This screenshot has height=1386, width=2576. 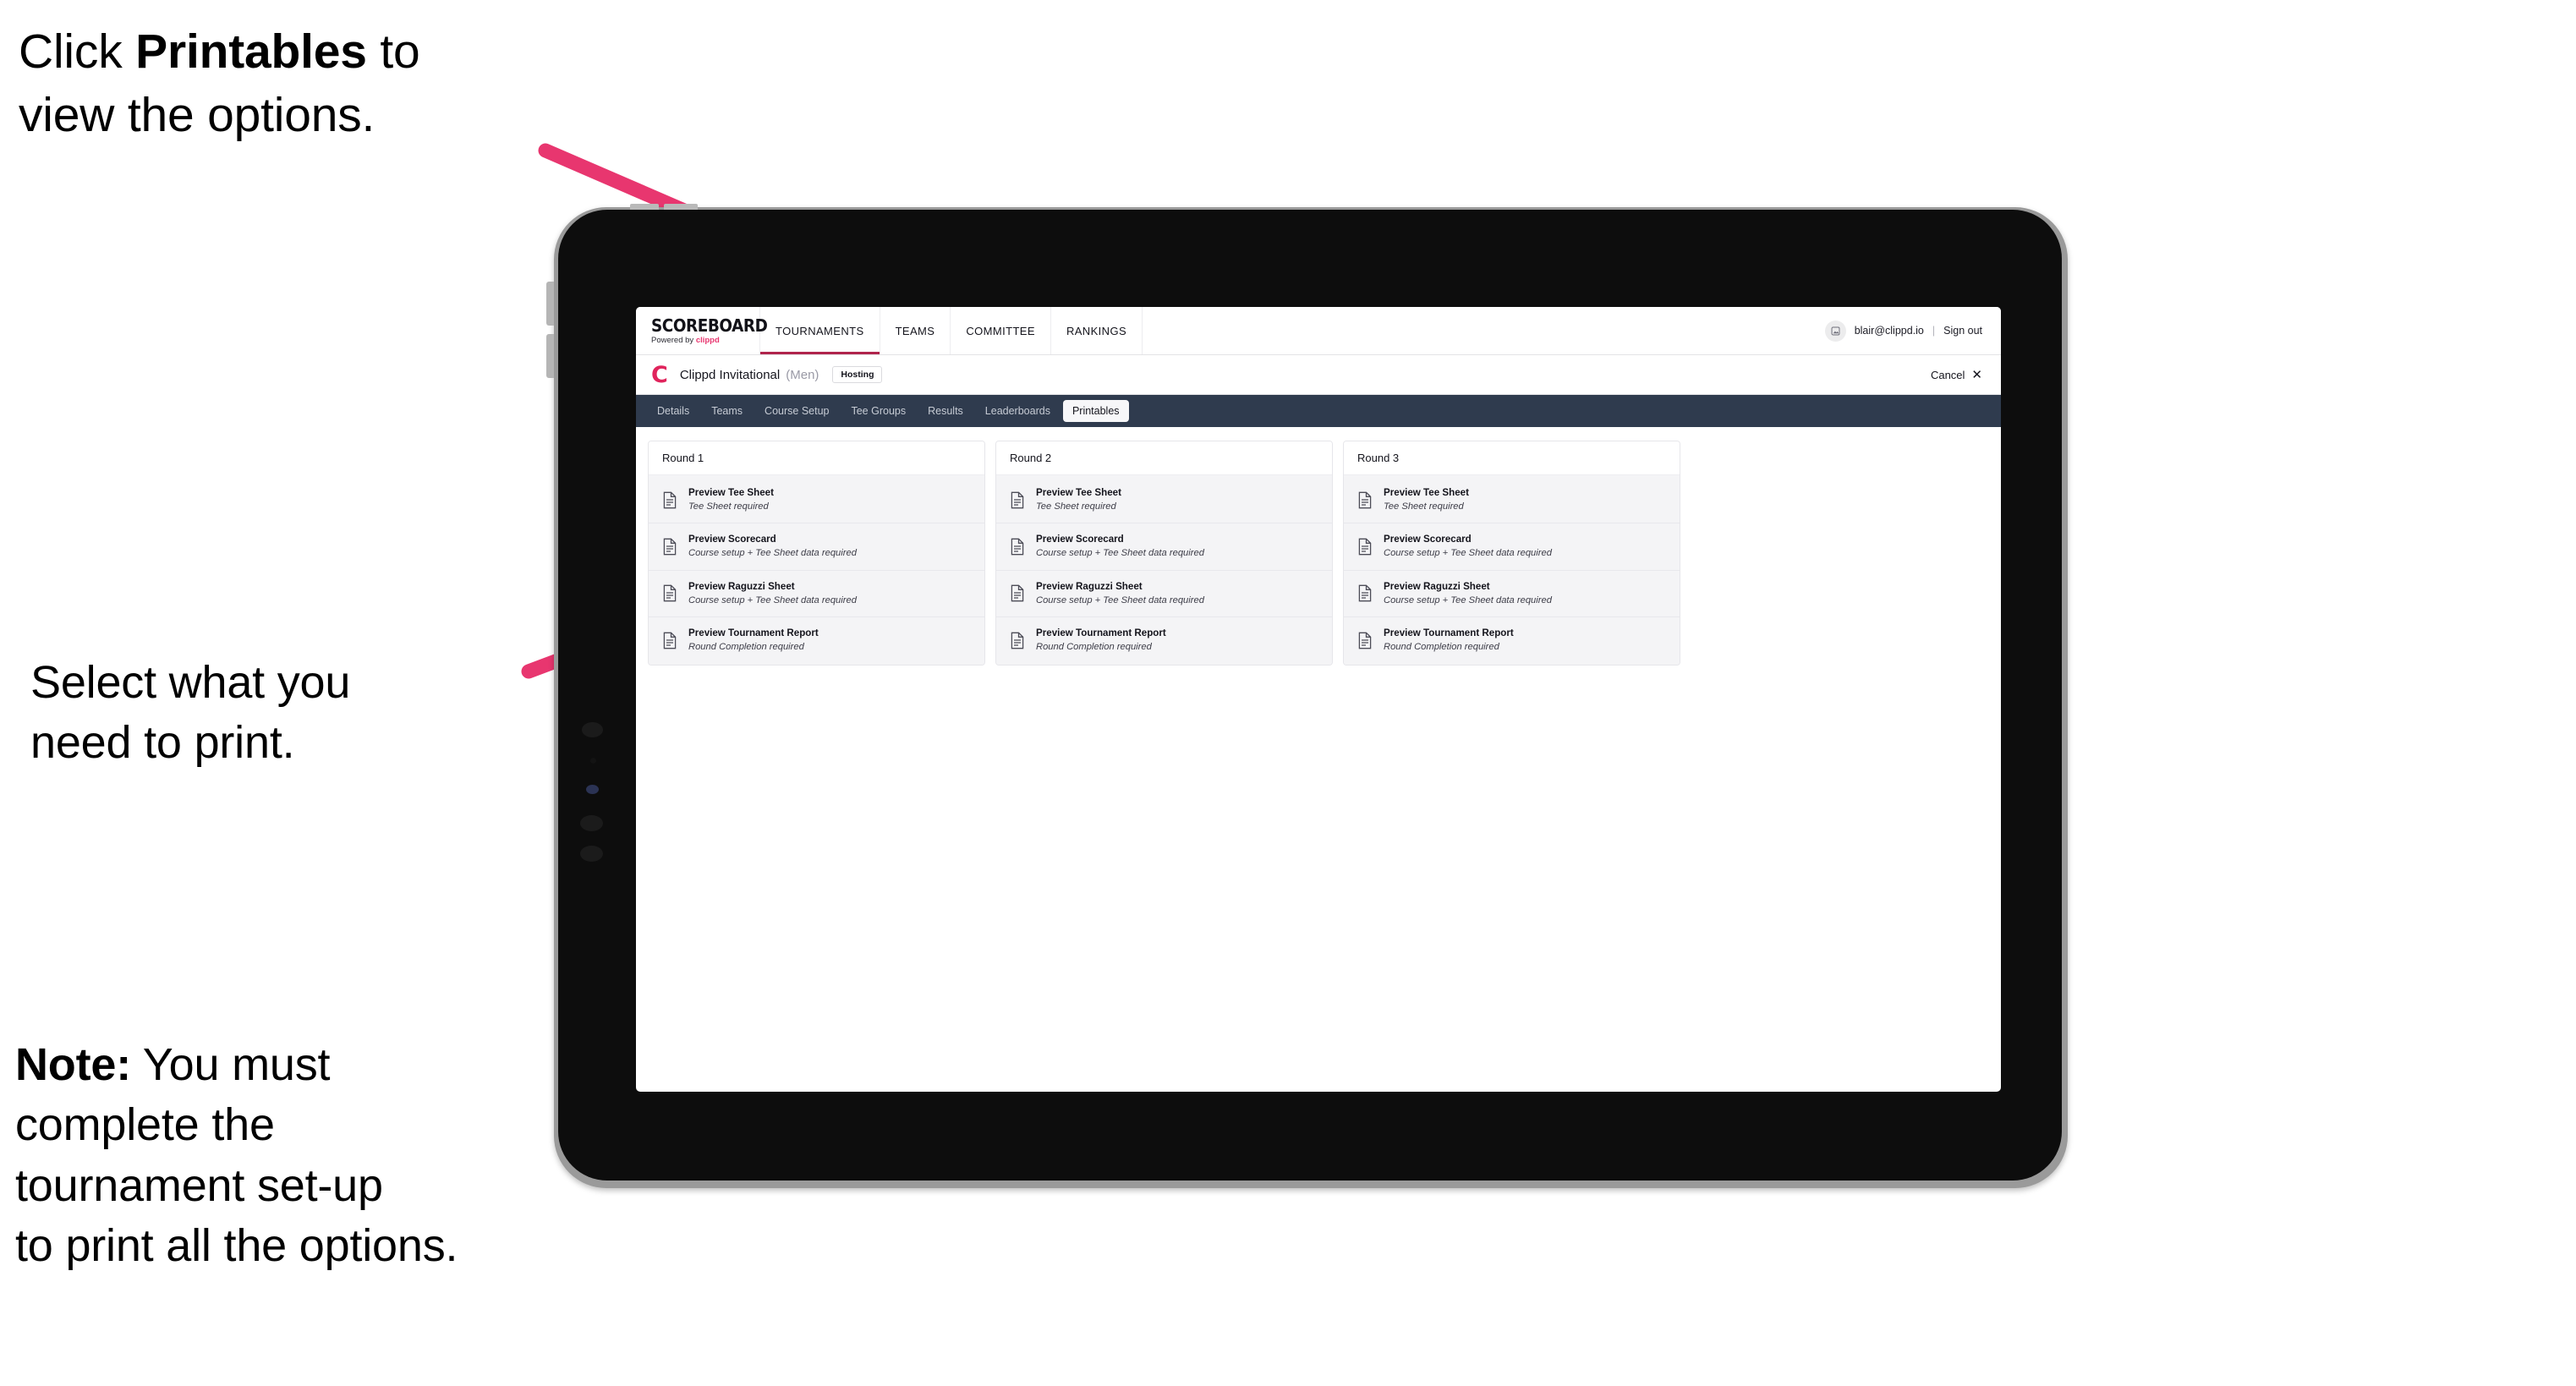 What do you see at coordinates (1947, 374) in the screenshot?
I see `cancel-label: Cancel` at bounding box center [1947, 374].